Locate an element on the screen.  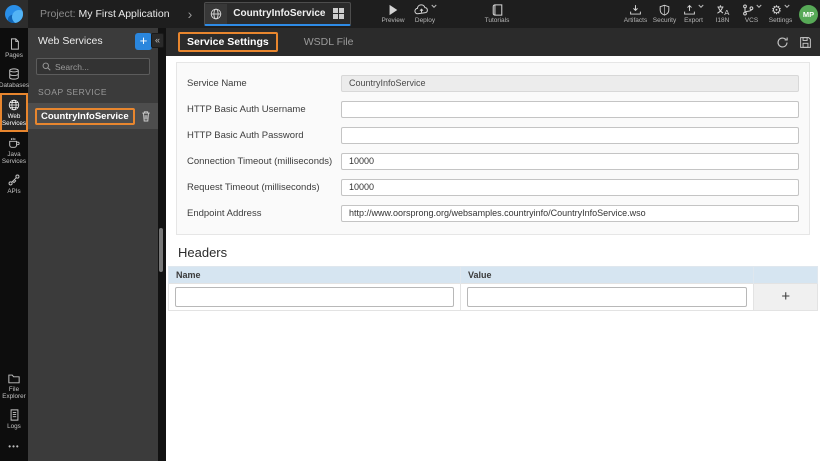
rail-label: Logs is located at coordinates (14, 426).